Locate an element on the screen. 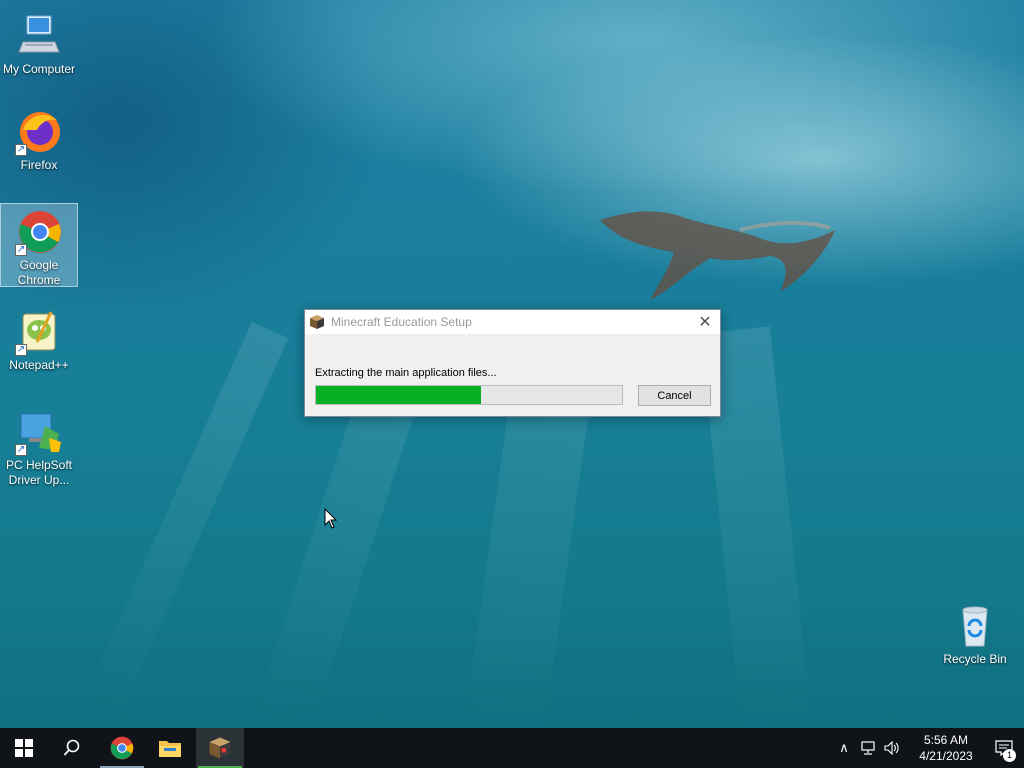 The width and height of the screenshot is (1024, 768). start-icon is located at coordinates (24, 748).